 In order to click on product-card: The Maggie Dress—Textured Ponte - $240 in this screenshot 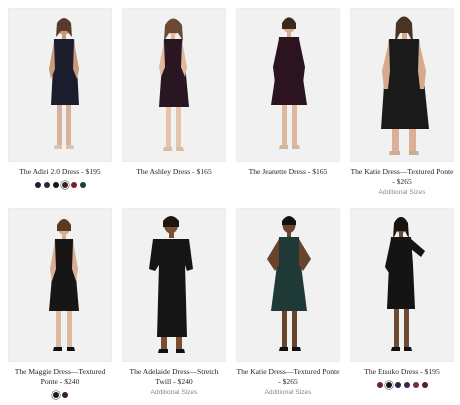, I will do `click(60, 303)`.